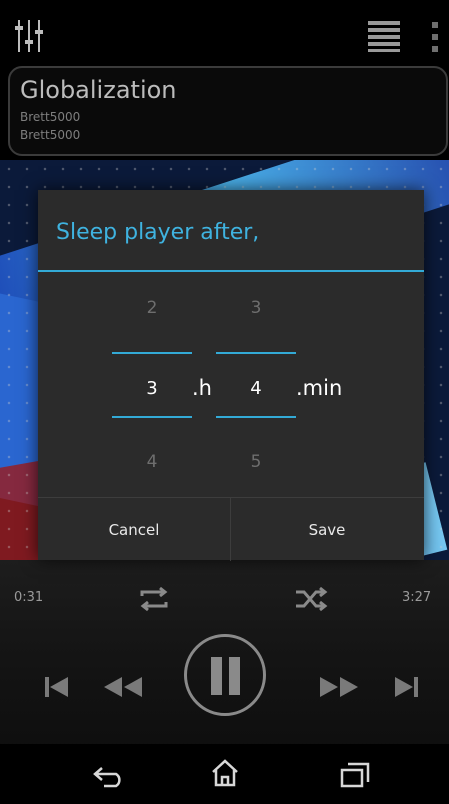  I want to click on hours-next-value: 4, so click(152, 462).